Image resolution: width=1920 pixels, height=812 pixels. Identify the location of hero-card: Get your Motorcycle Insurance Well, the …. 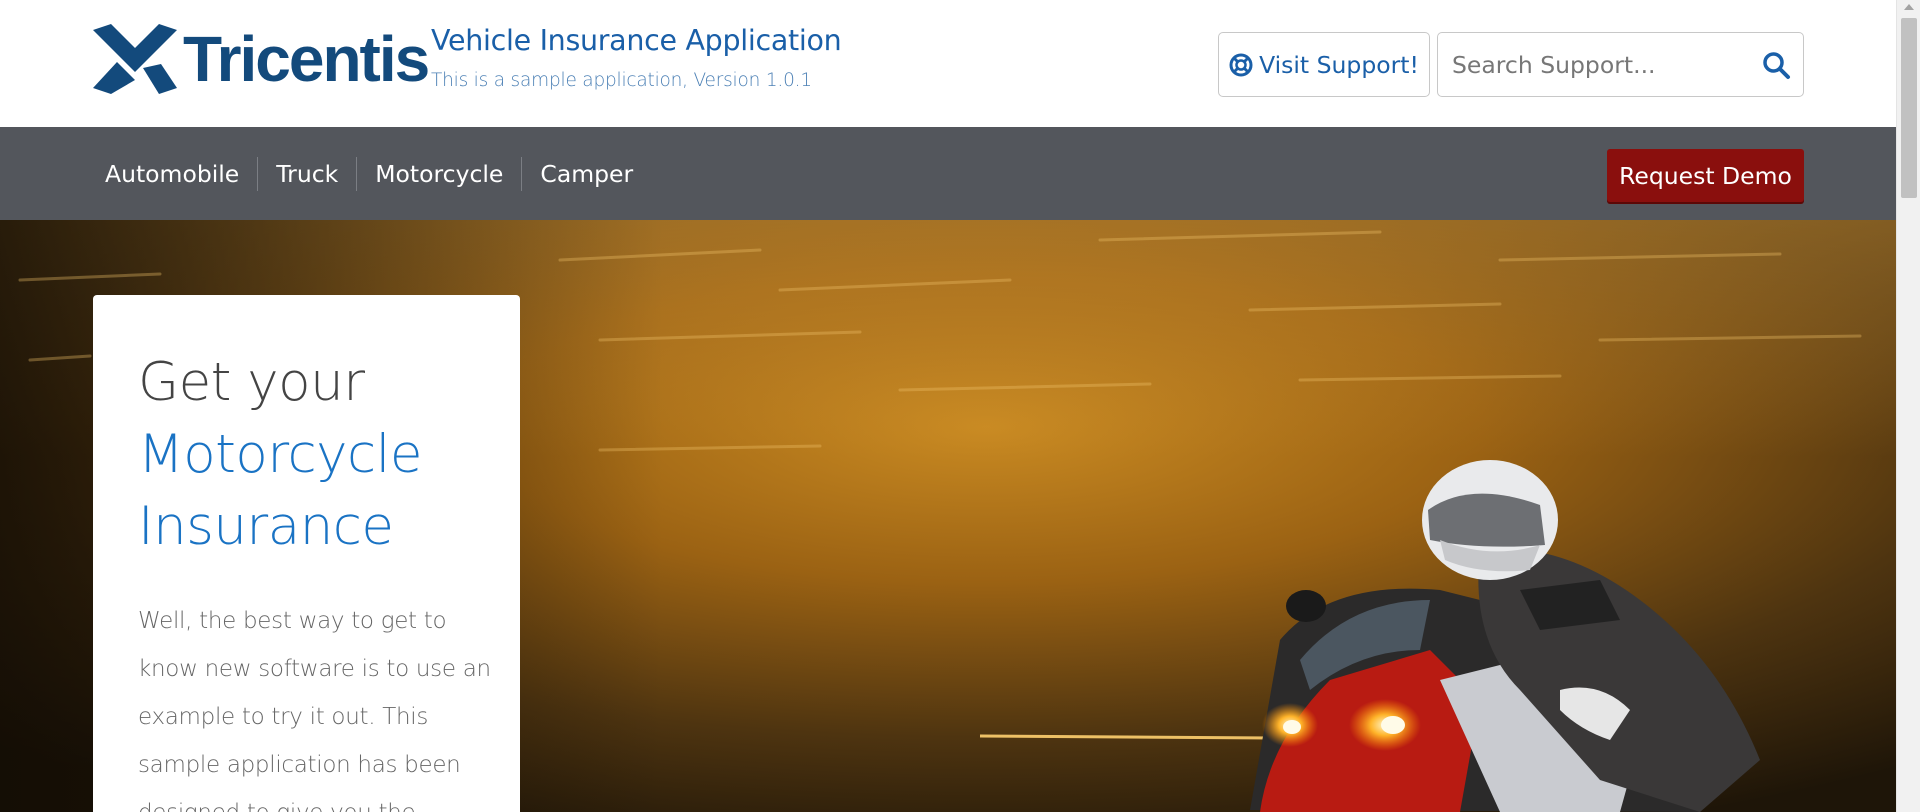
(306, 553).